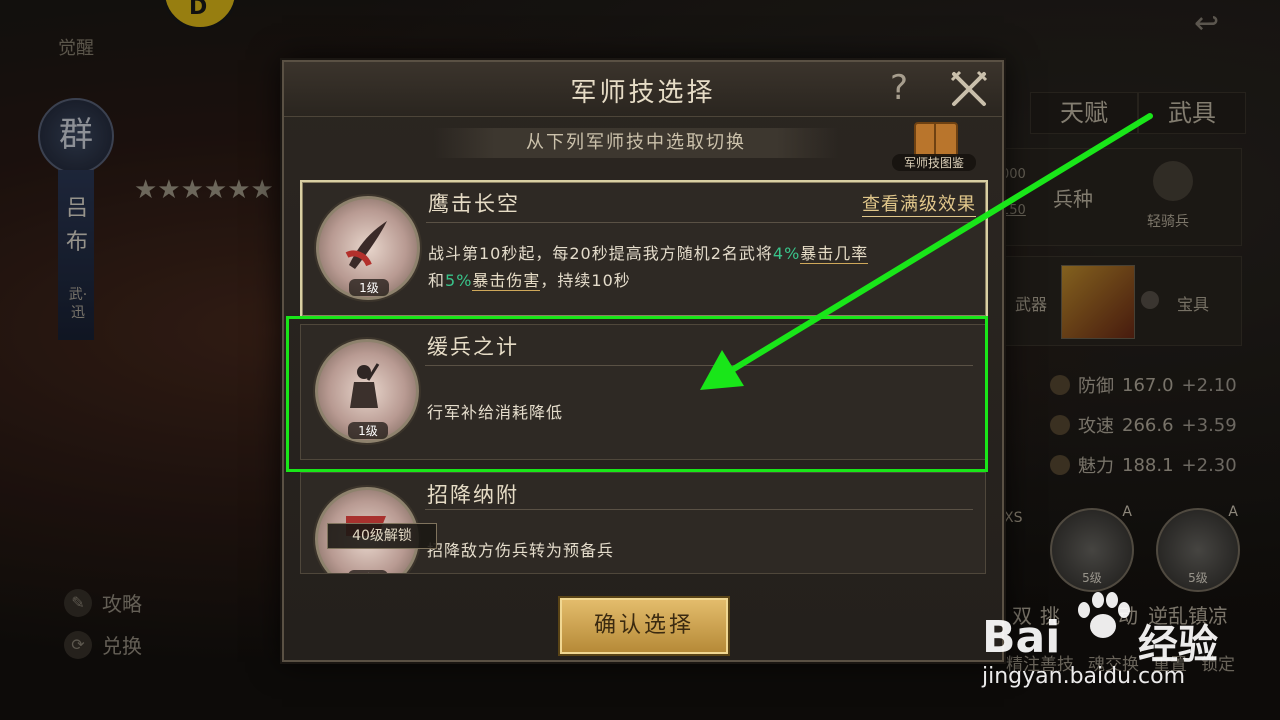  What do you see at coordinates (919, 203) in the screenshot?
I see `view-max-level-link: 查看满级效果` at bounding box center [919, 203].